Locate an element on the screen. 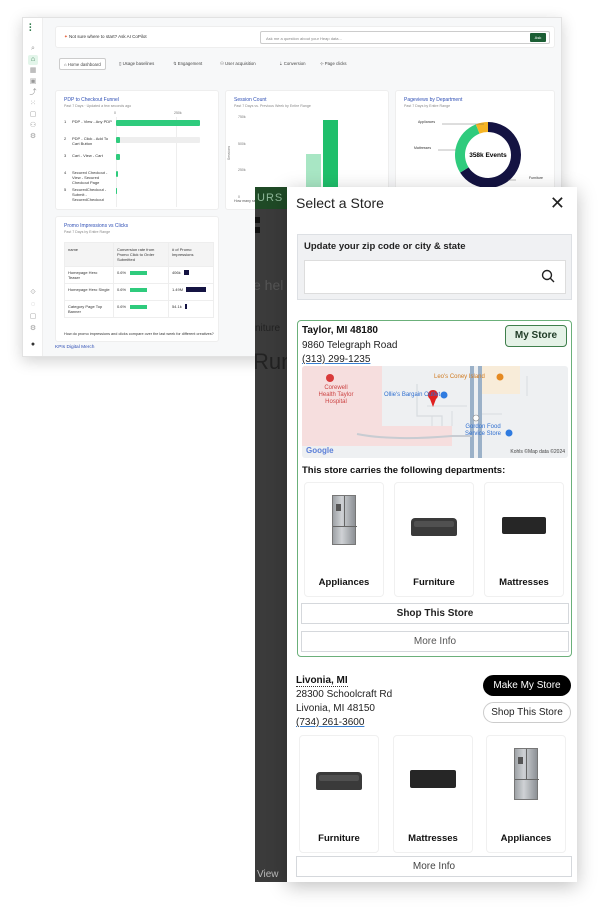  impressions-cell: 1.49M is located at coordinates (191, 292).